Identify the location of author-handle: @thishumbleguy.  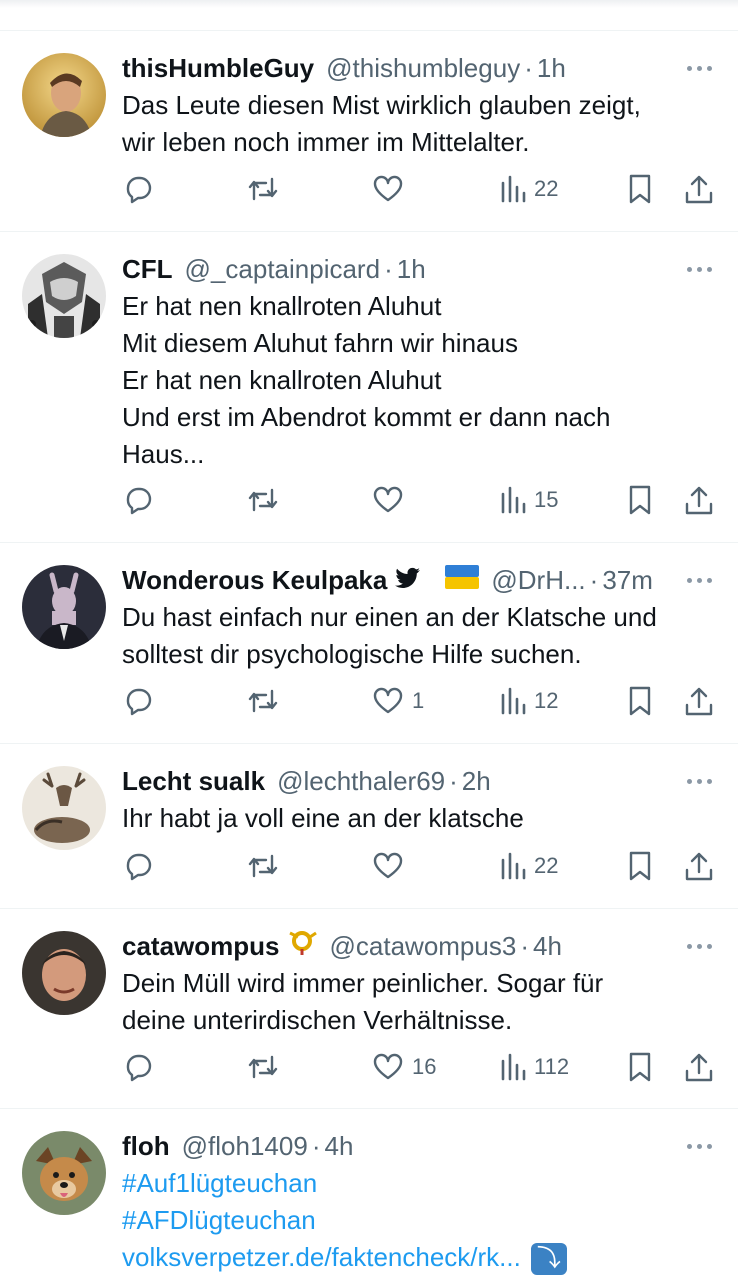
(423, 68).